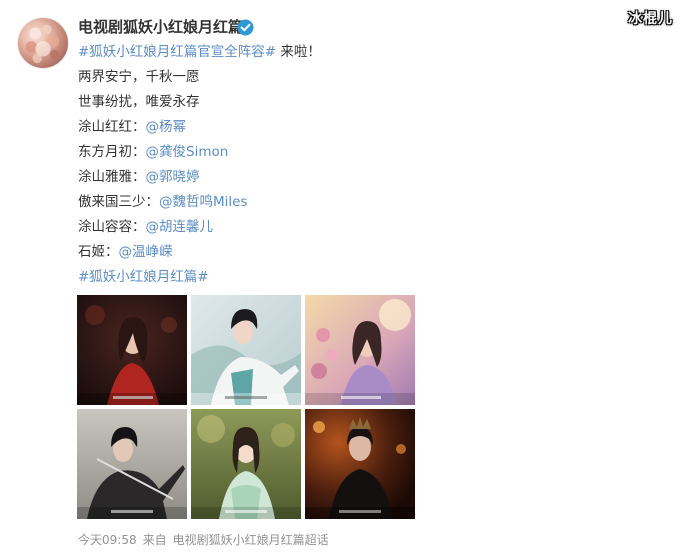 The image size is (690, 556). I want to click on cast-role: 涂山红红：, so click(112, 127).